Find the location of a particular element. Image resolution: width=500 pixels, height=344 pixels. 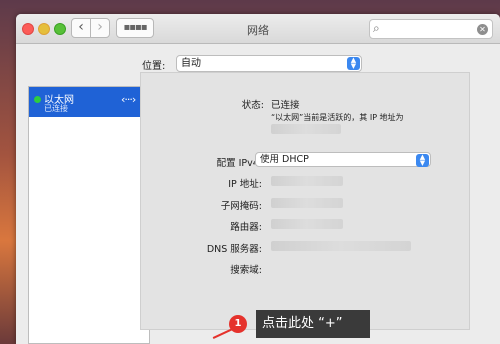

location-label: 位置: is located at coordinates (154, 66).